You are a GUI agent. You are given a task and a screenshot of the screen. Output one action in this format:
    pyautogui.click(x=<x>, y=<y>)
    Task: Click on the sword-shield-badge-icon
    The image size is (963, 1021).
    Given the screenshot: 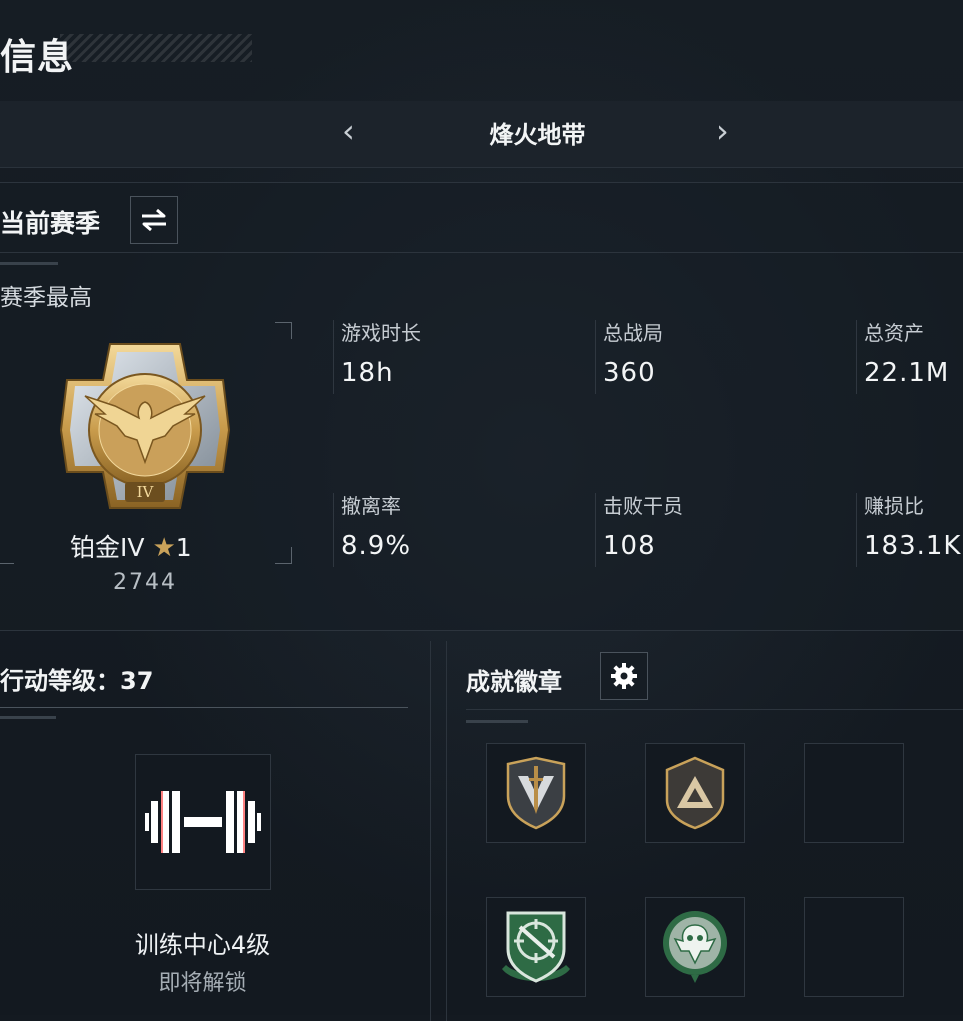 What is the action you would take?
    pyautogui.click(x=536, y=793)
    